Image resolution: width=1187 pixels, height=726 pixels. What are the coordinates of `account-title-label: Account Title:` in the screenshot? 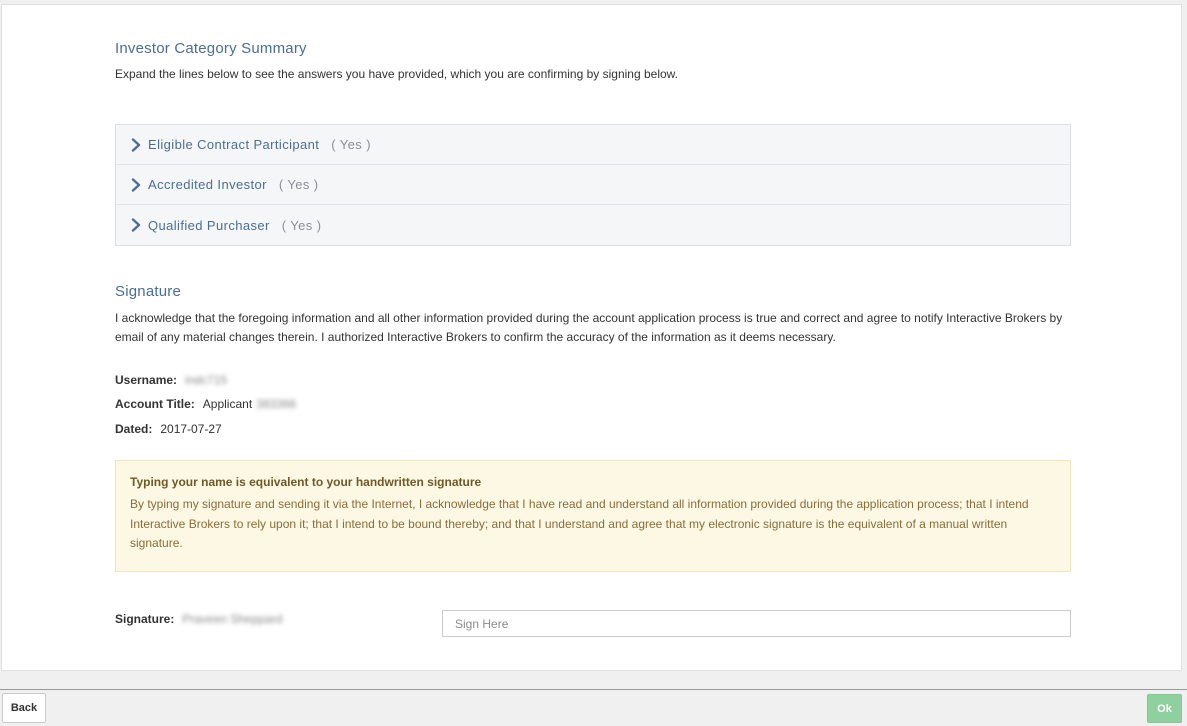 It's located at (155, 404).